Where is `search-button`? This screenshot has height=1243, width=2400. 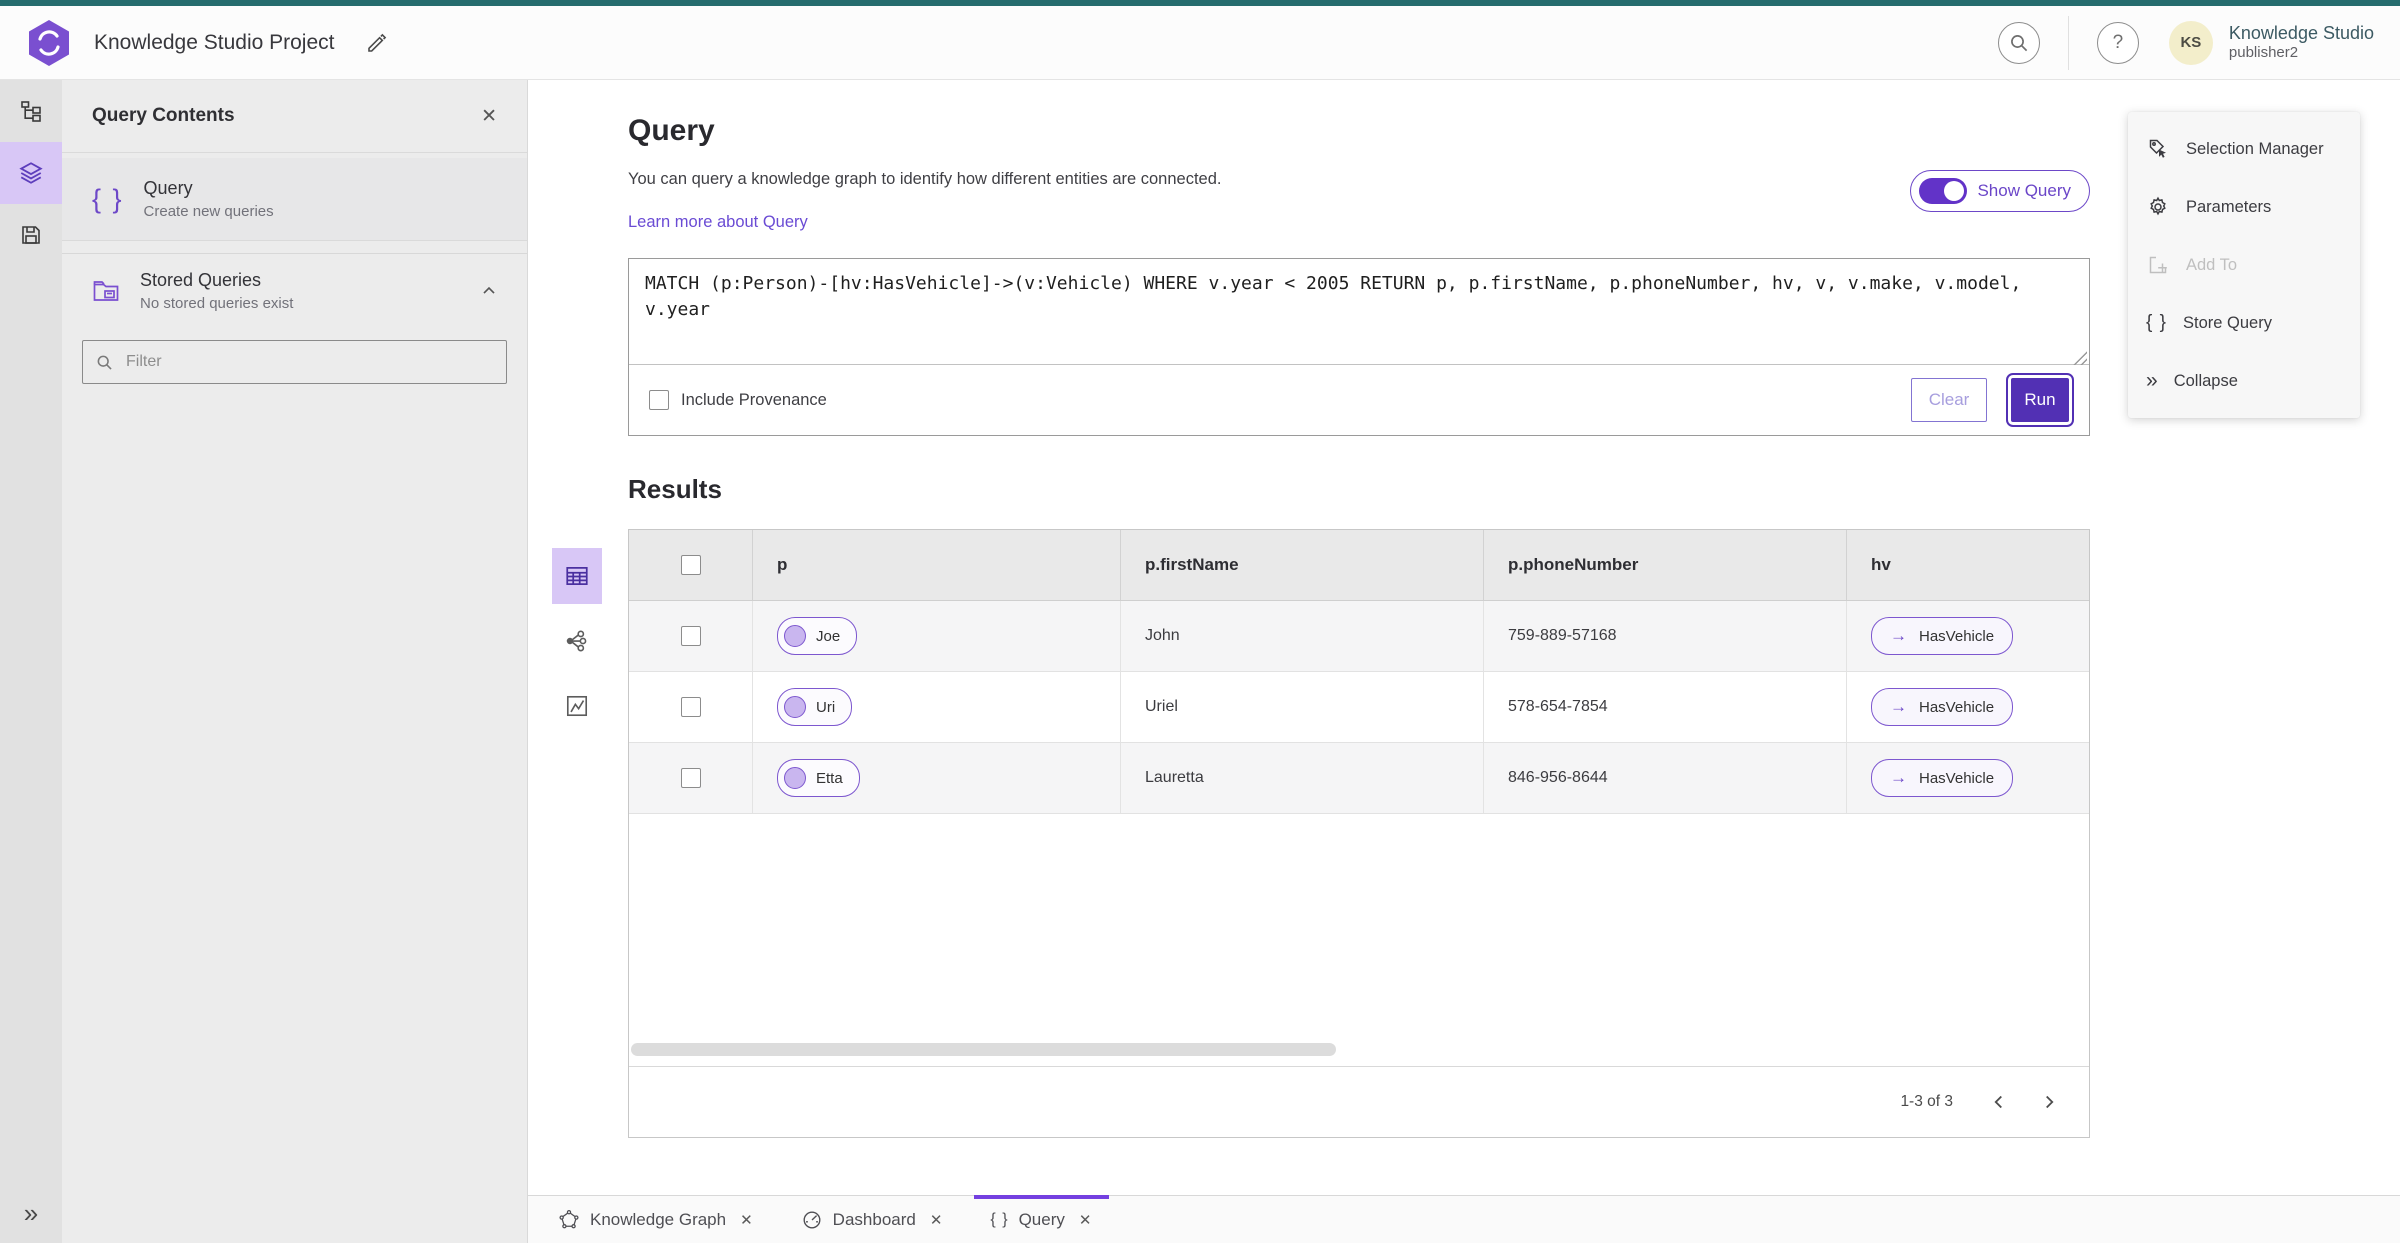 search-button is located at coordinates (2018, 42).